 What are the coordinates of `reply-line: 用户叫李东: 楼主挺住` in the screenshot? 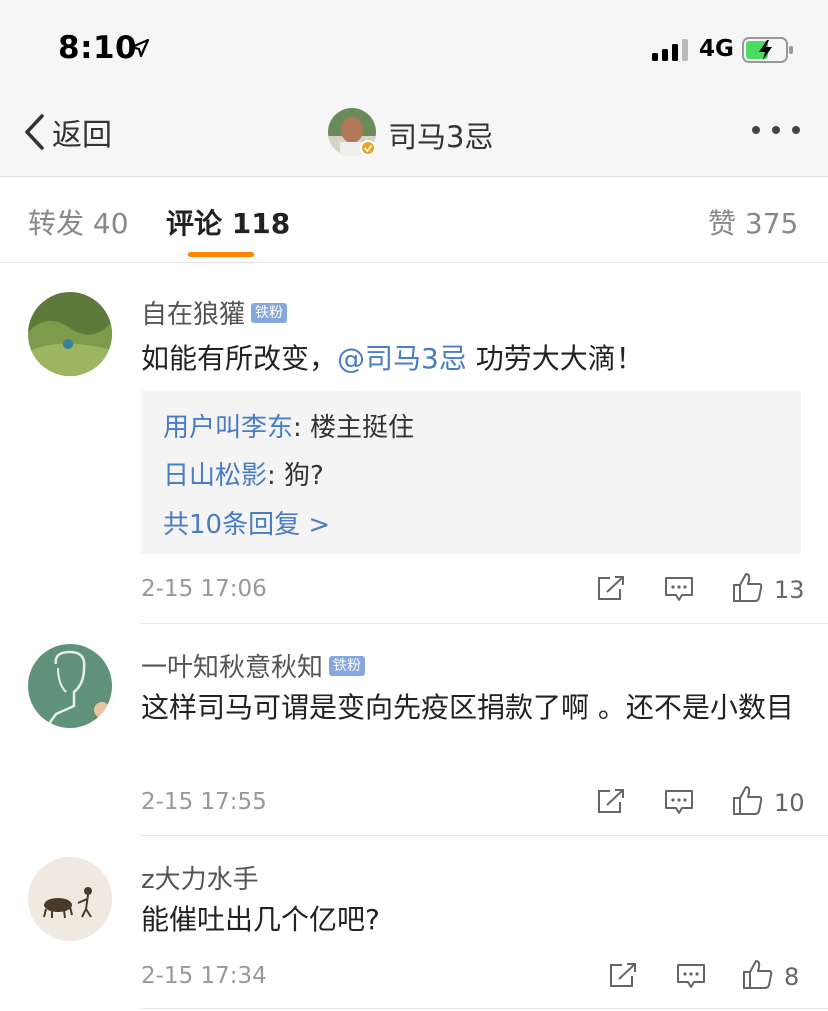 It's located at (289, 428).